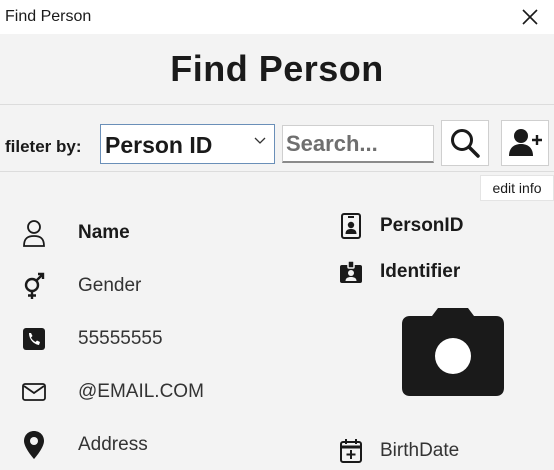 The height and width of the screenshot is (470, 554). I want to click on search-input, so click(358, 143).